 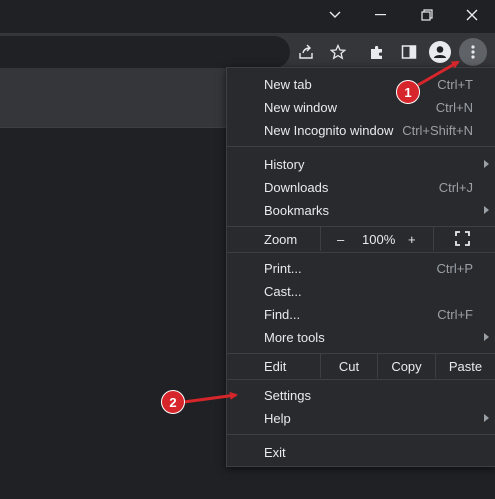 I want to click on menu-item-label: New Incognito window, so click(x=329, y=130).